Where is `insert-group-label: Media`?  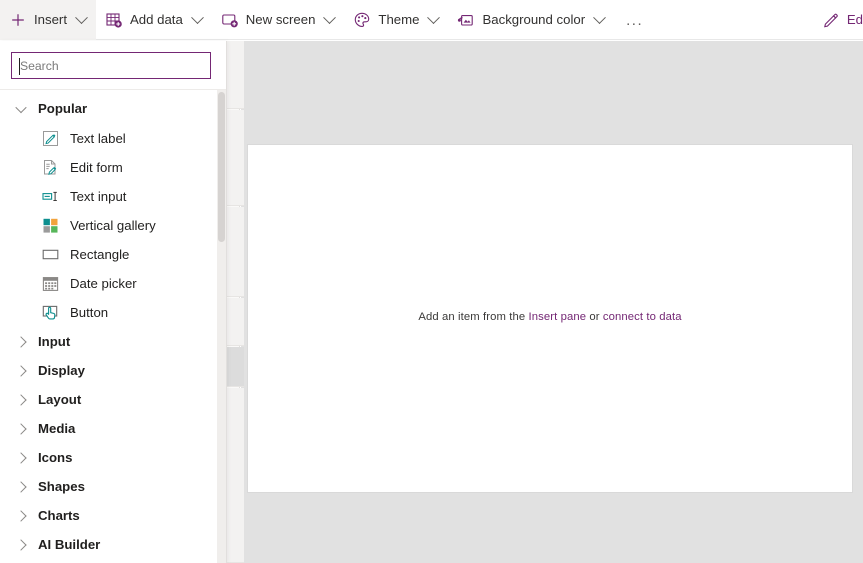 insert-group-label: Media is located at coordinates (57, 428).